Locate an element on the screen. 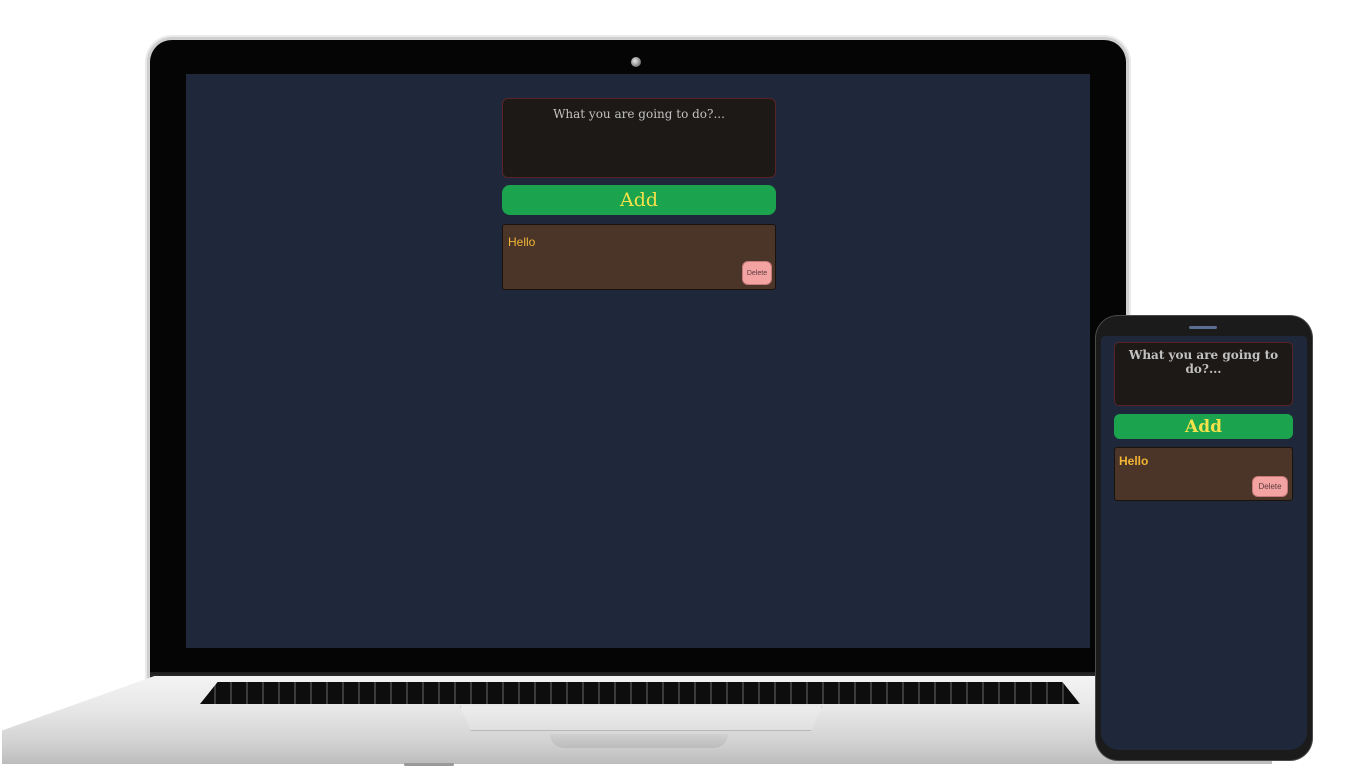 The height and width of the screenshot is (768, 1366). phone-screen: Add Hello Delete is located at coordinates (1204, 543).